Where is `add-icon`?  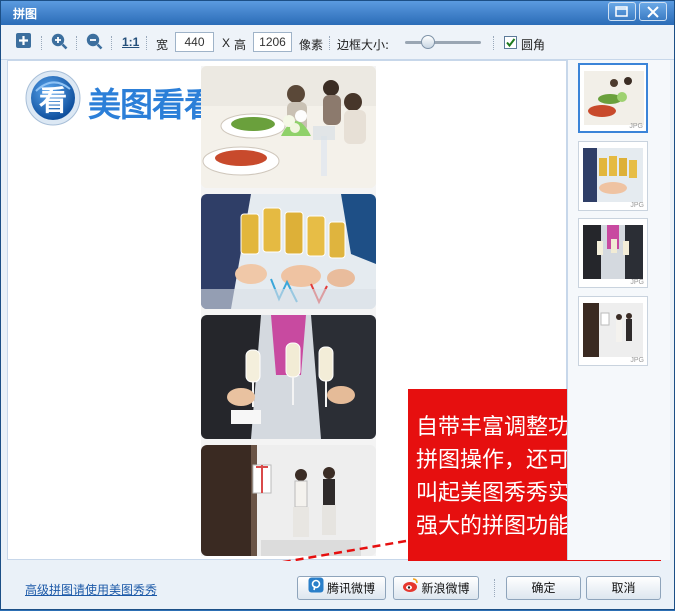 add-icon is located at coordinates (23, 40).